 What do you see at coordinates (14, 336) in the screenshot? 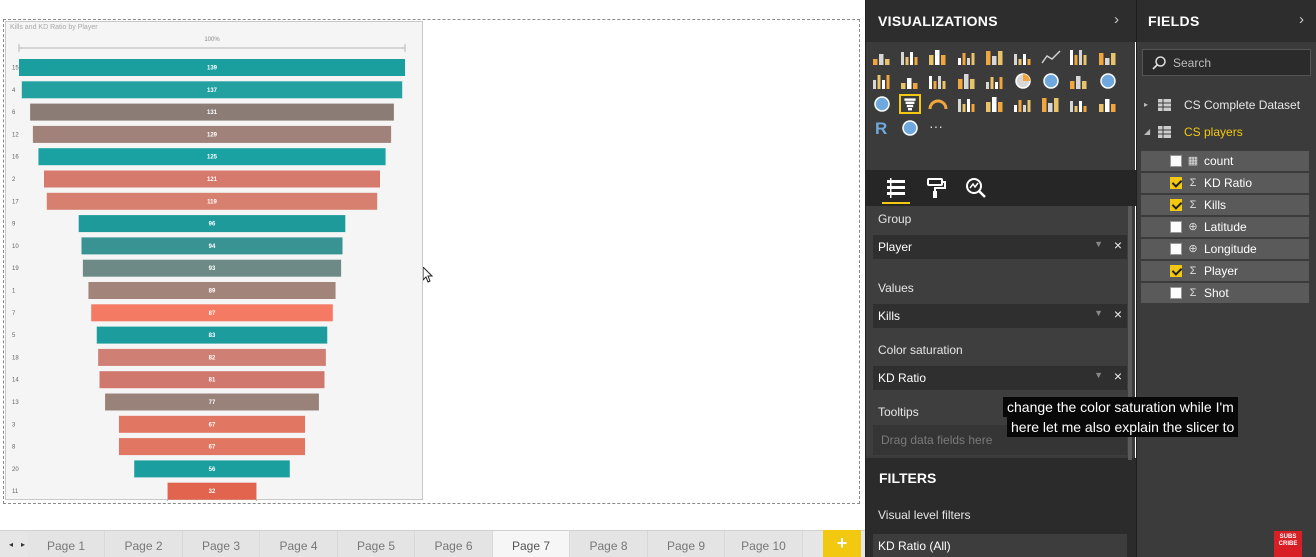
I see `player-label: 5` at bounding box center [14, 336].